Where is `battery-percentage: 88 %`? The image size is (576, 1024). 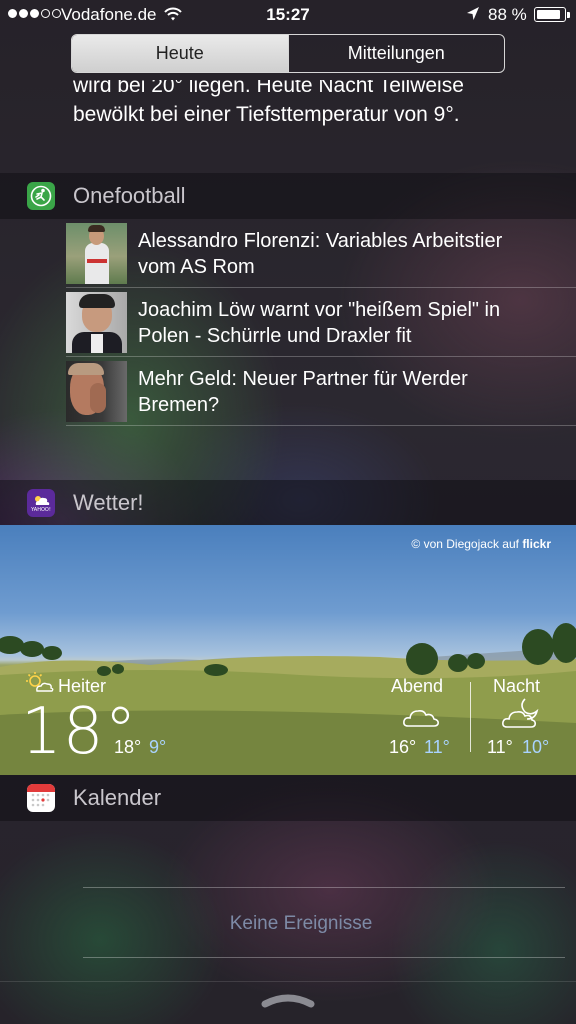 battery-percentage: 88 % is located at coordinates (507, 14).